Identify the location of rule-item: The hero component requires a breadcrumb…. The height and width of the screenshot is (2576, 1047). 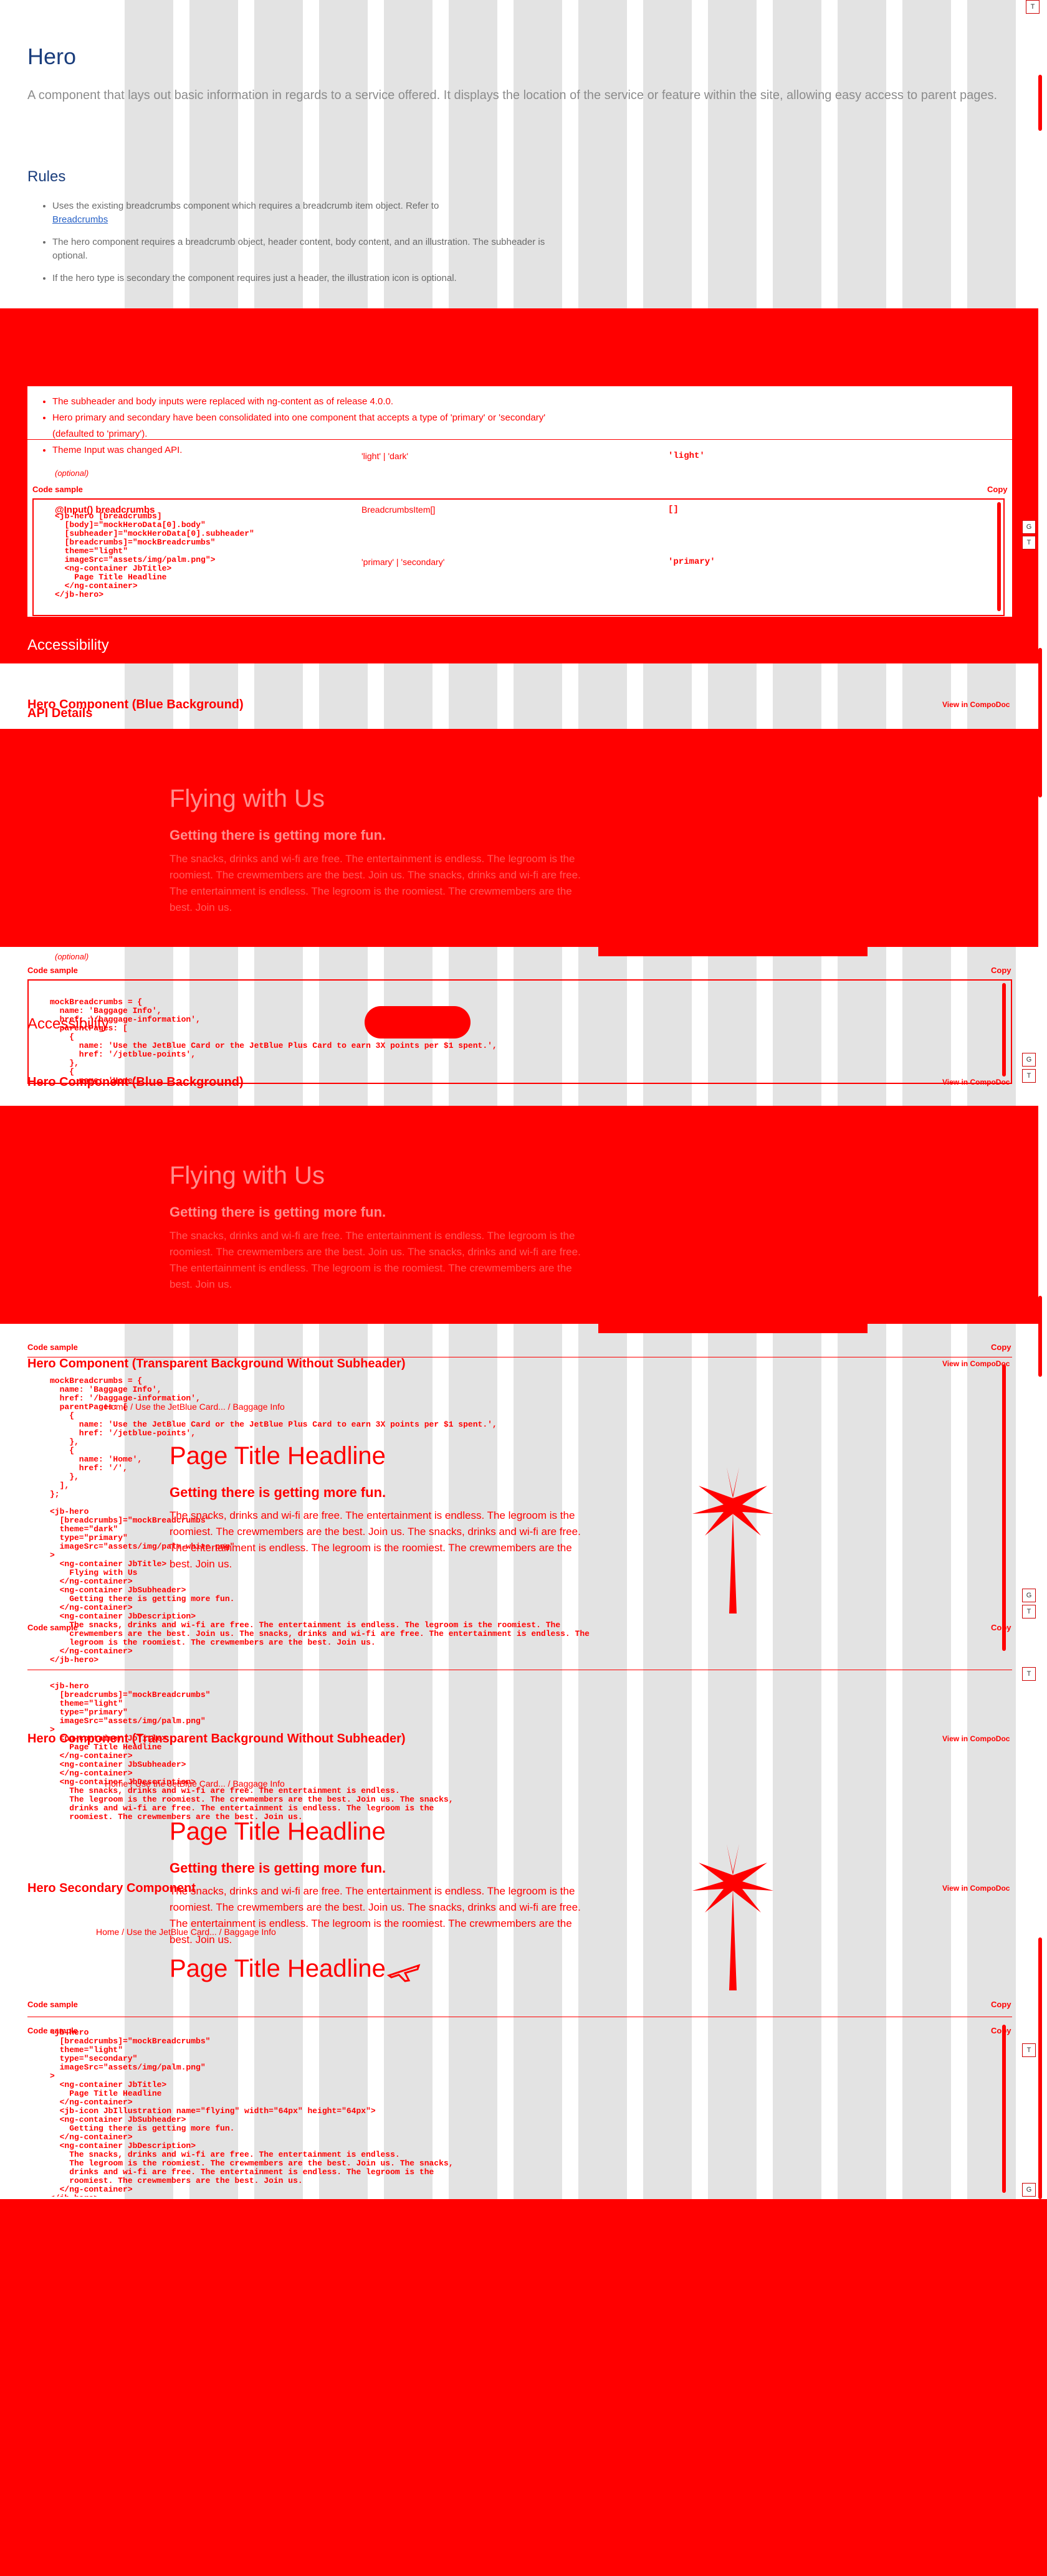
(301, 249).